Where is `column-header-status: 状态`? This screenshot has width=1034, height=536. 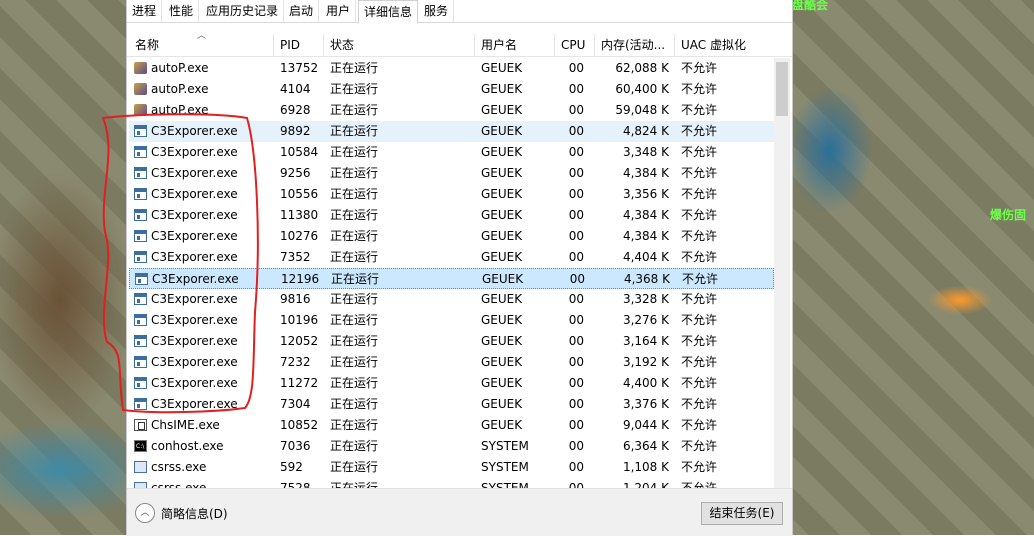 column-header-status: 状态 is located at coordinates (398, 45).